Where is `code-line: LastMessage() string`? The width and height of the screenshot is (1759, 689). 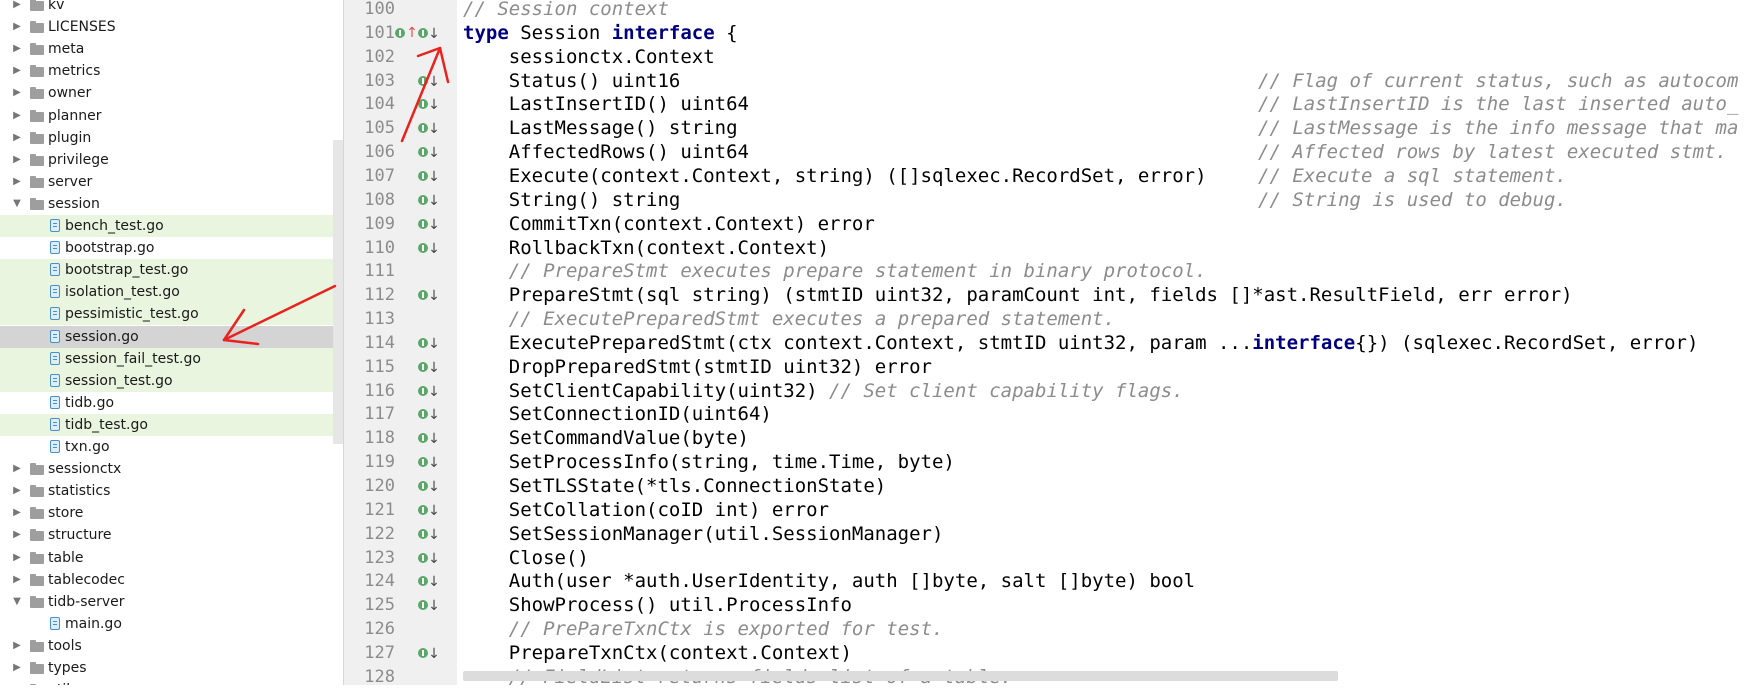
code-line: LastMessage() string is located at coordinates (600, 128).